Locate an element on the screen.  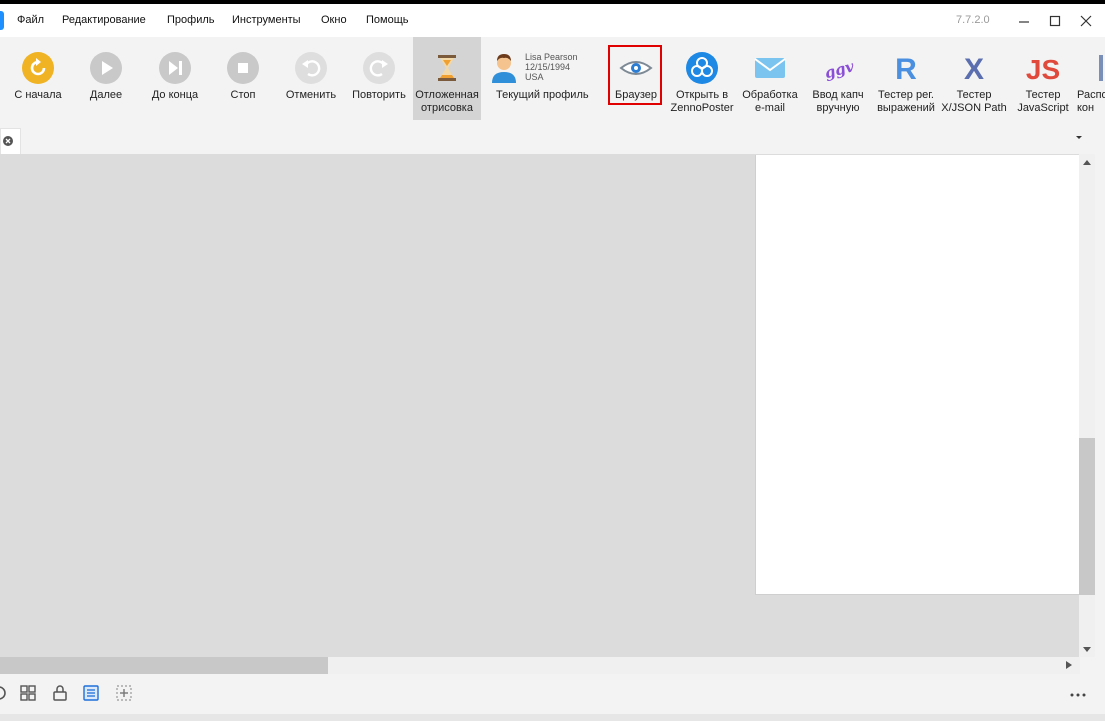
restart-button: С начала is located at coordinates (38, 78).